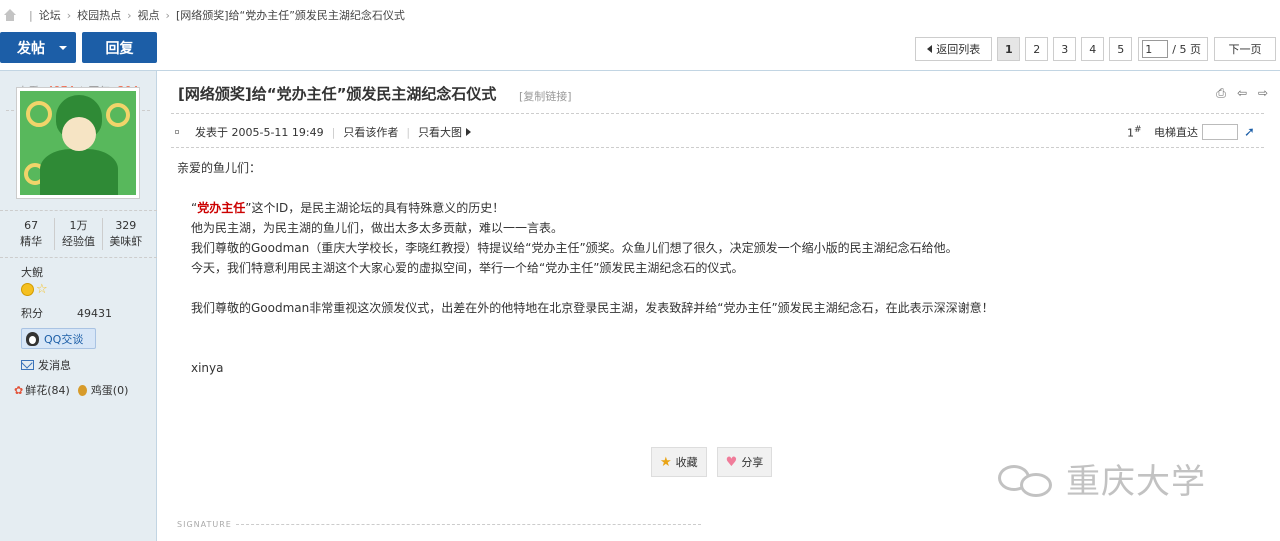 This screenshot has height=541, width=1280. I want to click on previous-thread-icon: ⇦, so click(1242, 93).